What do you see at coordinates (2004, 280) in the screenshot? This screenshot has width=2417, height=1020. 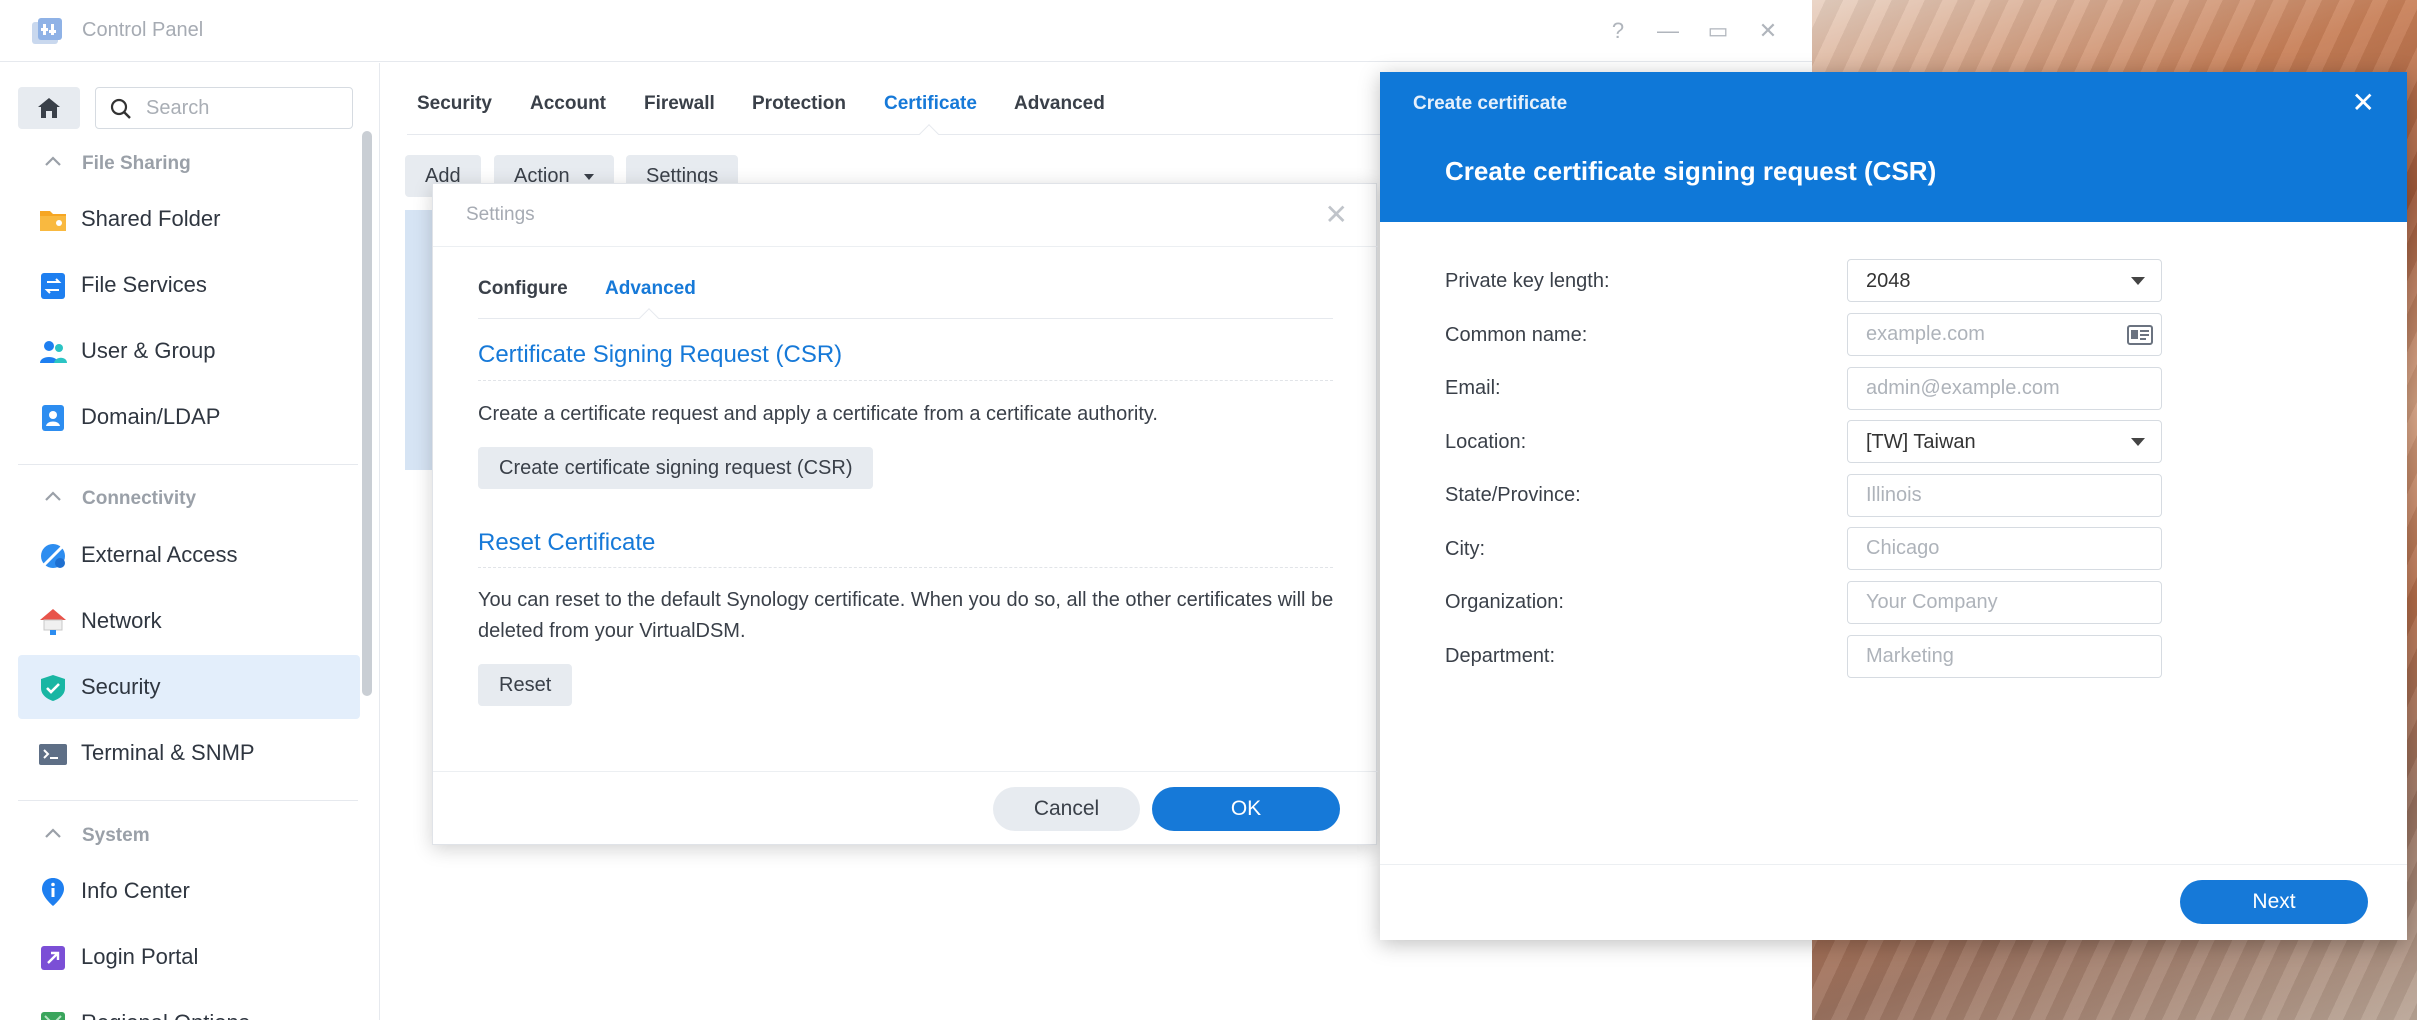 I see `key-length-select: 2048` at bounding box center [2004, 280].